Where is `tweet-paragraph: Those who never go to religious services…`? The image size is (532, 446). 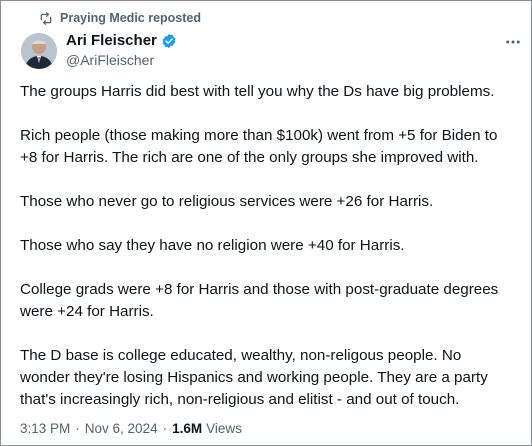 tweet-paragraph: Those who never go to religious services… is located at coordinates (227, 201).